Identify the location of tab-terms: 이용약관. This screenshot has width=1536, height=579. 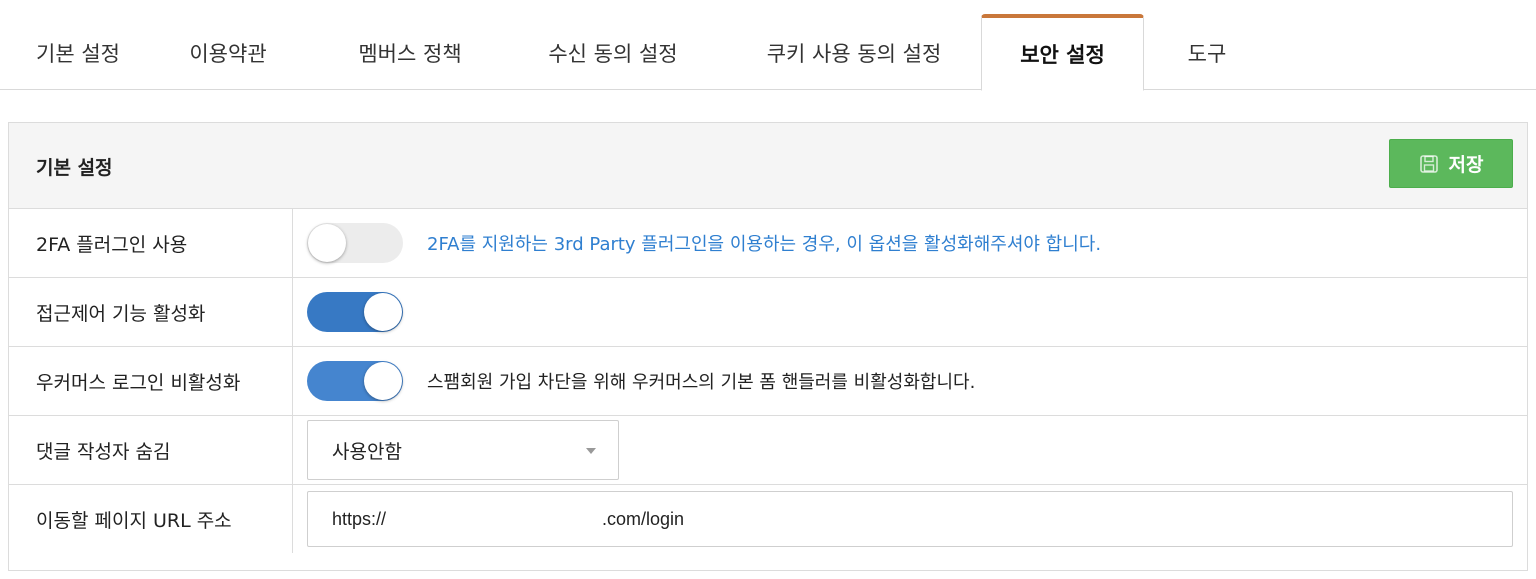
(228, 52).